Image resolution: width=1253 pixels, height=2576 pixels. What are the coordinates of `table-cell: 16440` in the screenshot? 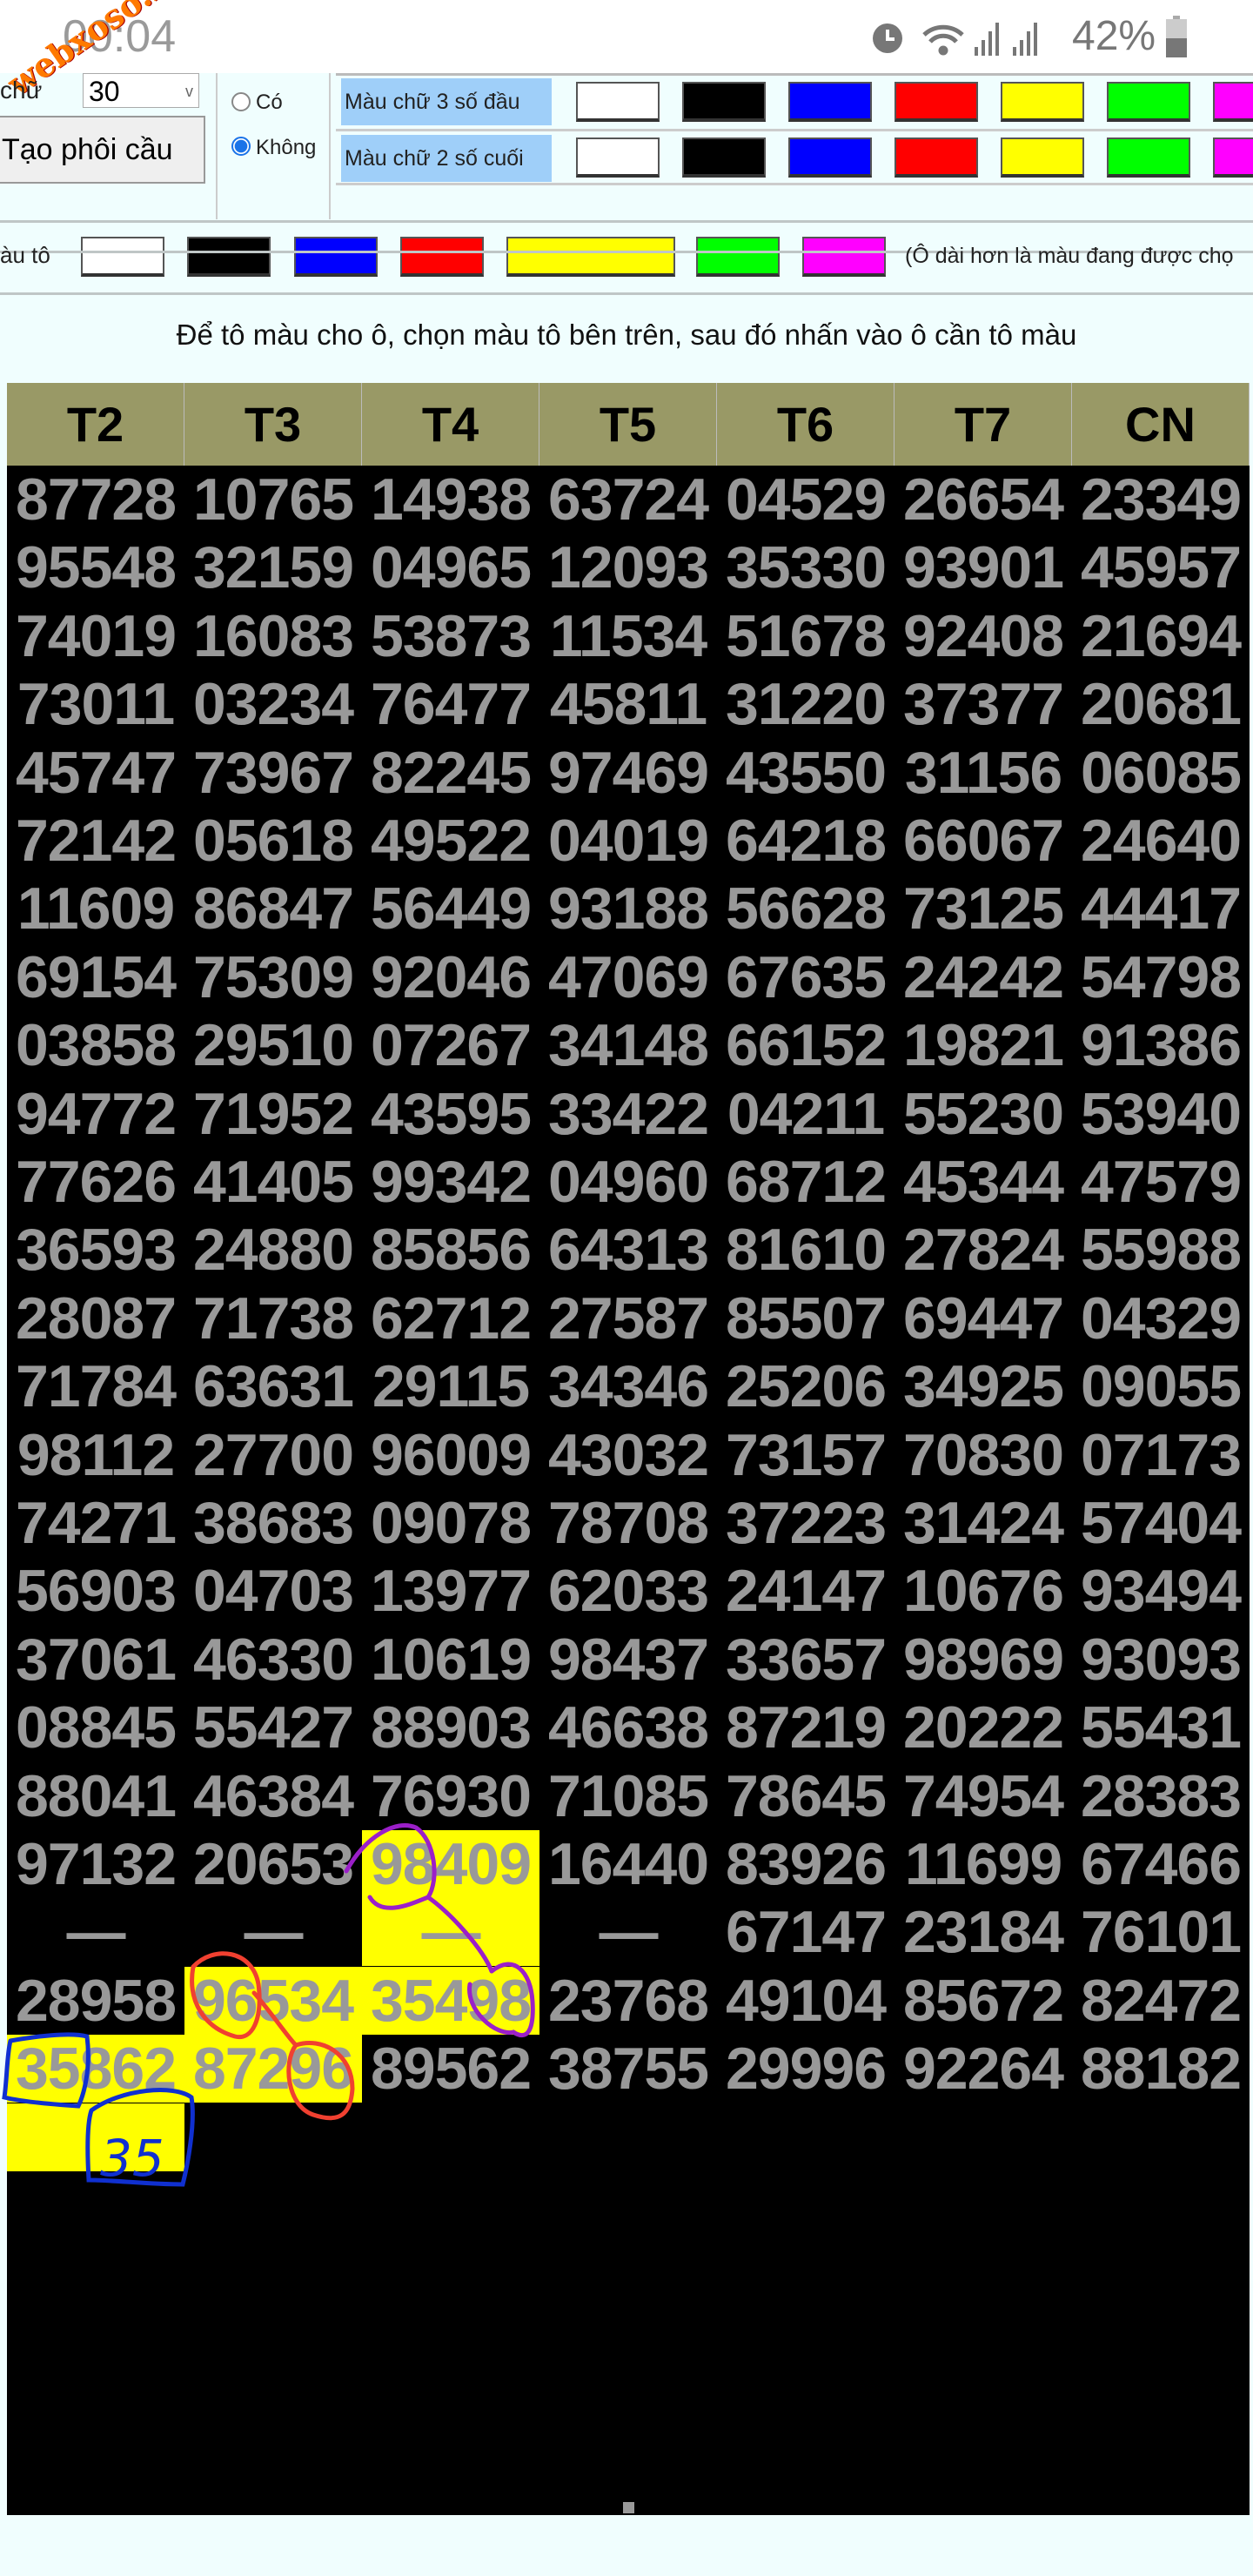 It's located at (628, 1864).